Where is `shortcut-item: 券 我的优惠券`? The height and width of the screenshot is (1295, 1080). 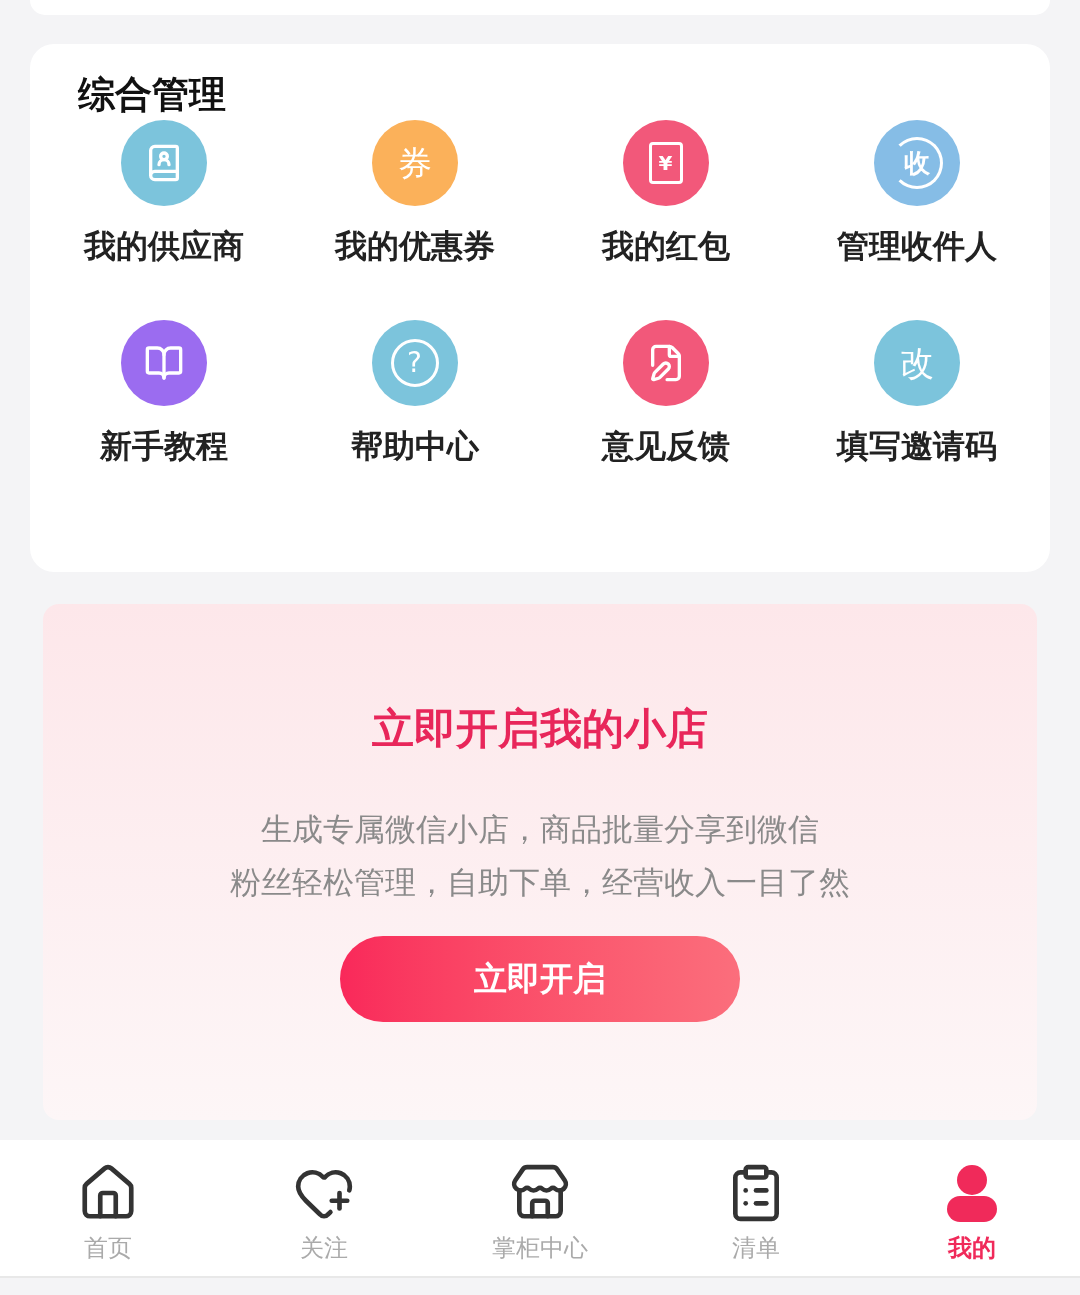 shortcut-item: 券 我的优惠券 is located at coordinates (414, 191).